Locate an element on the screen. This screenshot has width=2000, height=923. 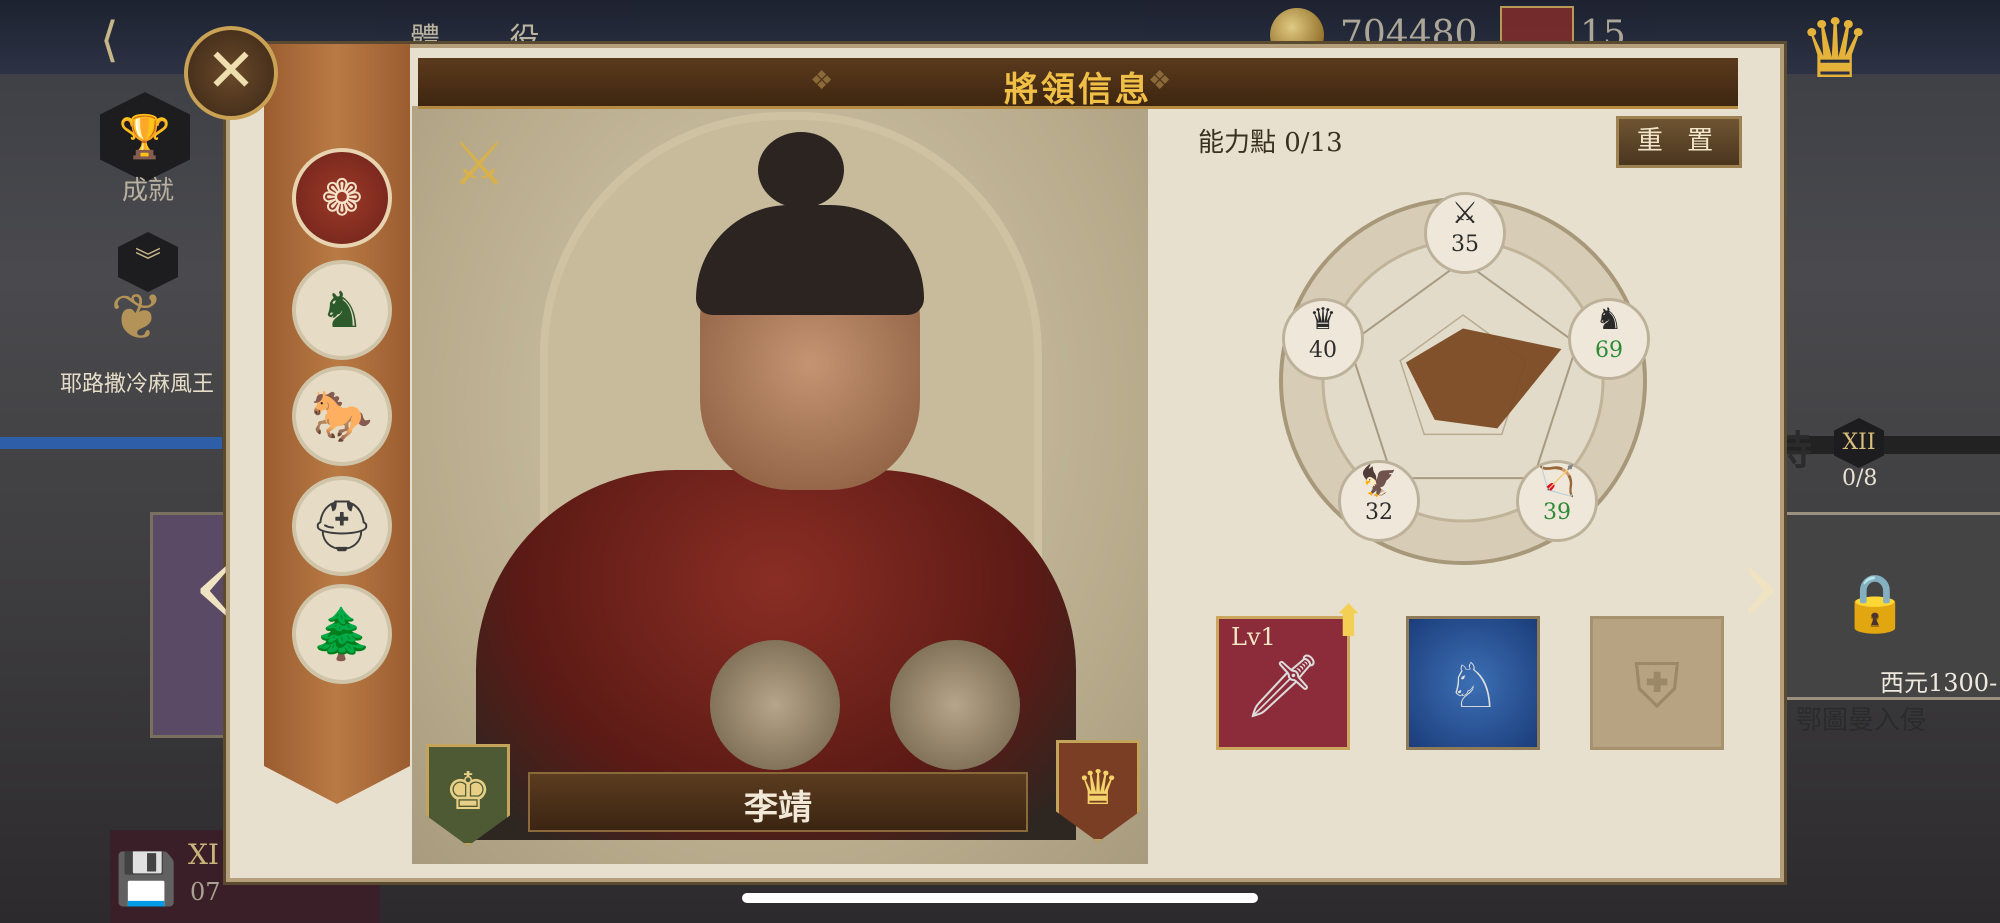
fire-emblem-icon: ❁ is located at coordinates (342, 198).